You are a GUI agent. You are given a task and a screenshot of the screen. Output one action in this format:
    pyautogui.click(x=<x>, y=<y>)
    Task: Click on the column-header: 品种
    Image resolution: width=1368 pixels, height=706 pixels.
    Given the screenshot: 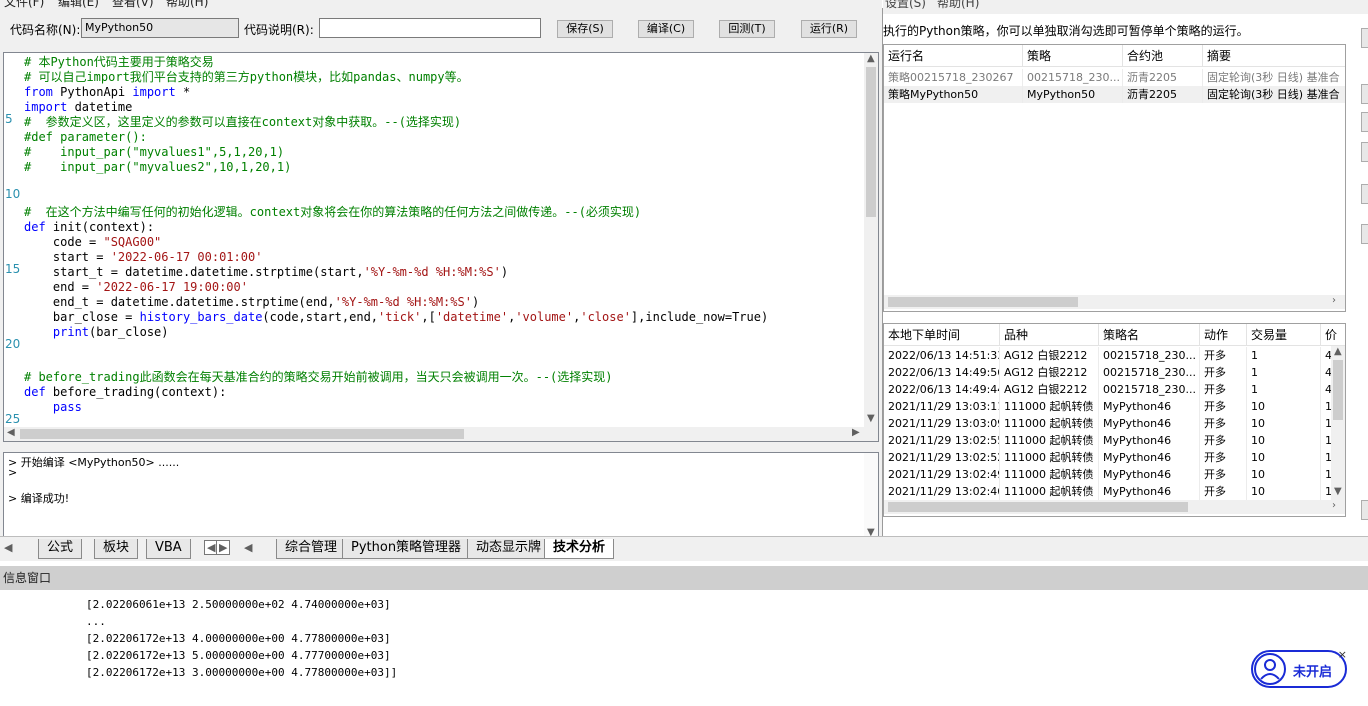 What is the action you would take?
    pyautogui.click(x=1049, y=335)
    